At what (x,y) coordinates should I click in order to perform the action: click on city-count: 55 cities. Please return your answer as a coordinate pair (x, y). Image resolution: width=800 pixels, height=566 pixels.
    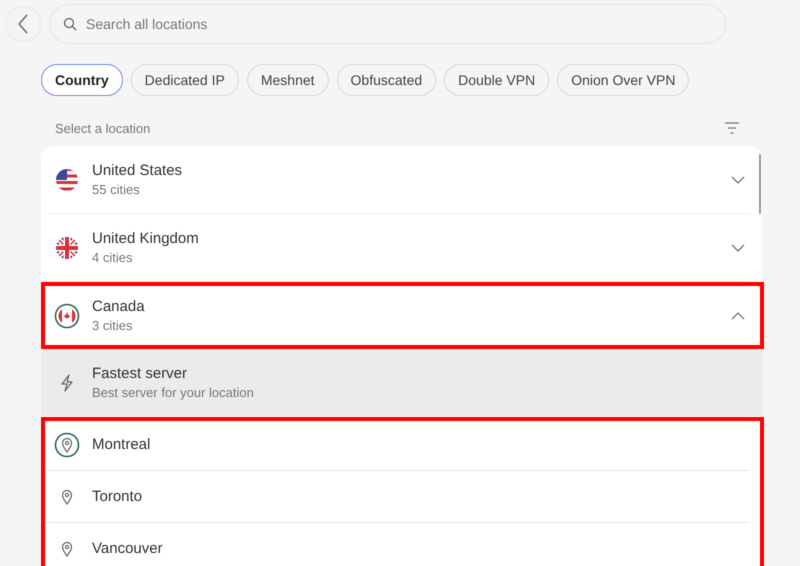
    Looking at the image, I should click on (116, 189).